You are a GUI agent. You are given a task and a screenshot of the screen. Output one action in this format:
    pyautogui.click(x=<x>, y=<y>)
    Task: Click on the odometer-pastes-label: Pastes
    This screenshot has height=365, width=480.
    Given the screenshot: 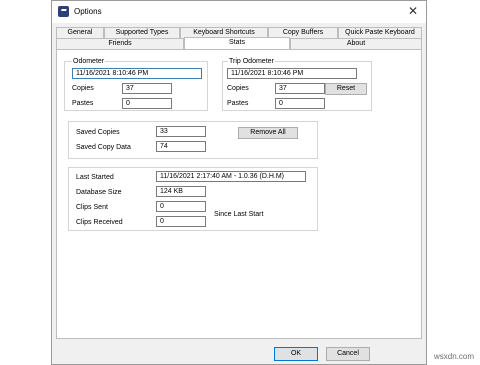 What is the action you would take?
    pyautogui.click(x=83, y=103)
    